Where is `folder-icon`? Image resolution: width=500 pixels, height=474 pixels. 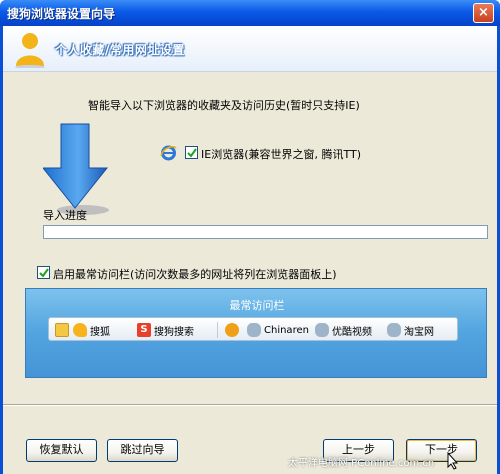
folder-icon is located at coordinates (62, 330).